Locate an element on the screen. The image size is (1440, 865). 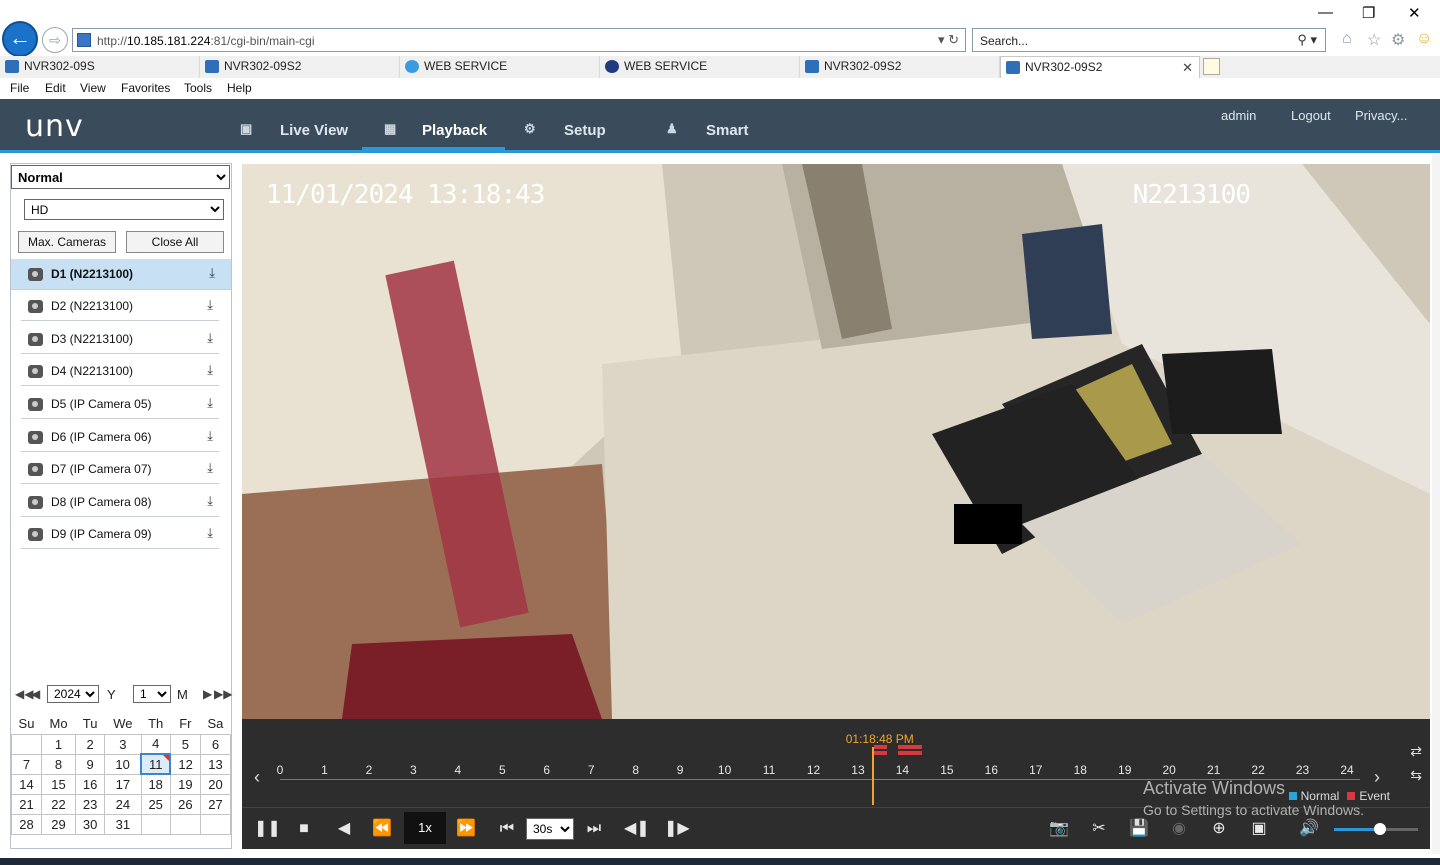
clip-scissors-icon: ✂ is located at coordinates (1099, 829).